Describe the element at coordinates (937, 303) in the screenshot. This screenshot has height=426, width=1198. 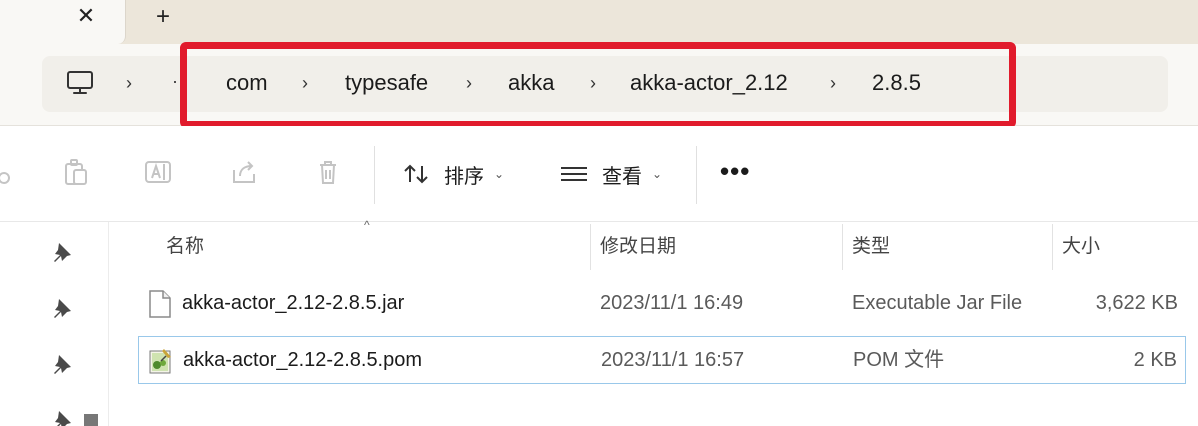
I see `file-type: Executable Jar File` at that location.